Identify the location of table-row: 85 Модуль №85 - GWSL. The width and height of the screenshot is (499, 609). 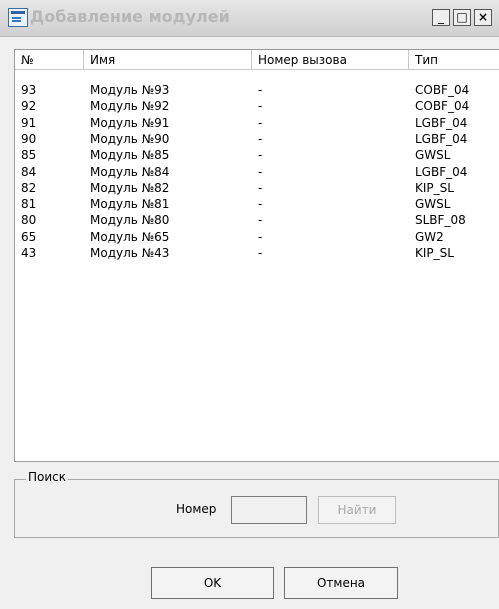
(257, 155).